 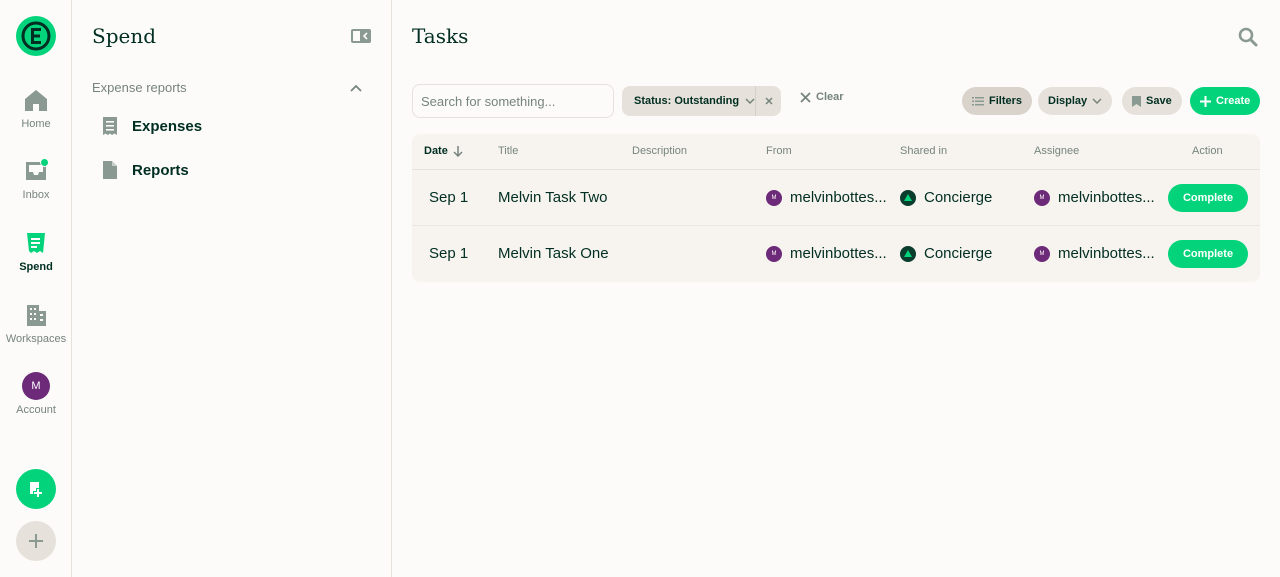 What do you see at coordinates (779, 151) in the screenshot?
I see `column-from: From` at bounding box center [779, 151].